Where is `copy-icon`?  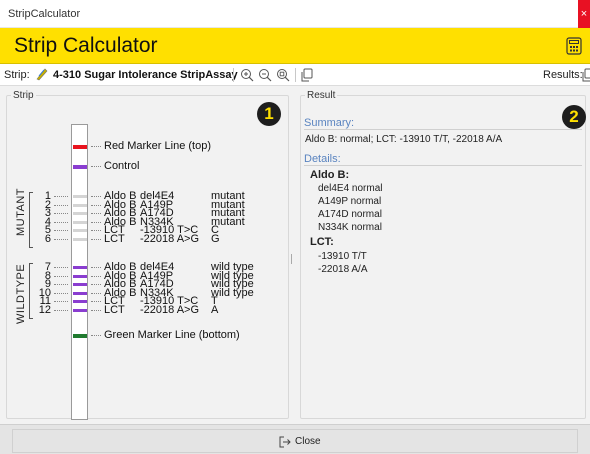
copy-icon is located at coordinates (307, 75).